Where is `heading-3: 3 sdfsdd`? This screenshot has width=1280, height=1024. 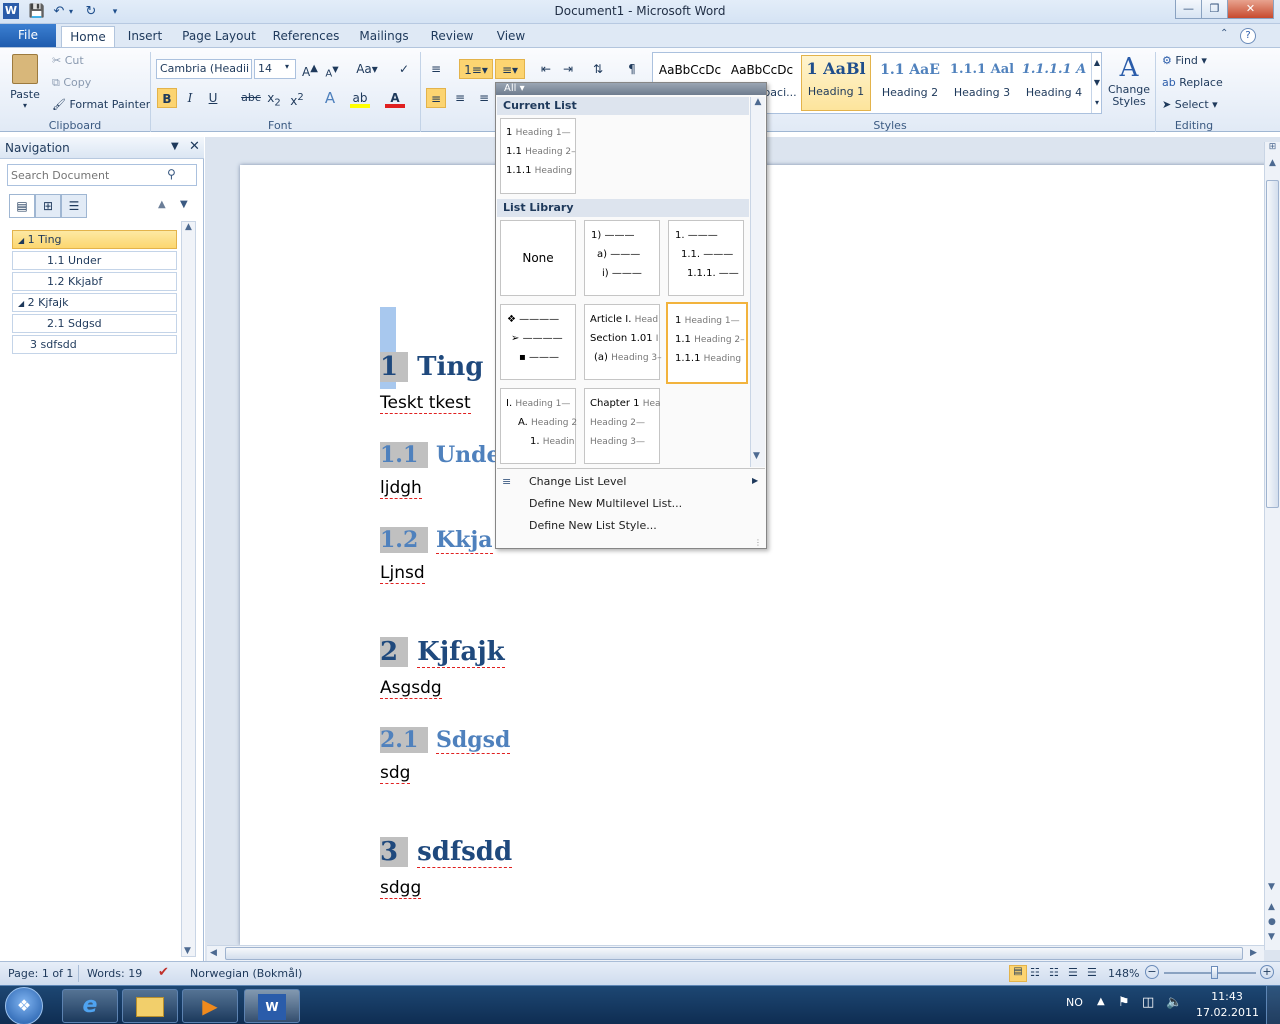 heading-3: 3 sdfsdd is located at coordinates (446, 852).